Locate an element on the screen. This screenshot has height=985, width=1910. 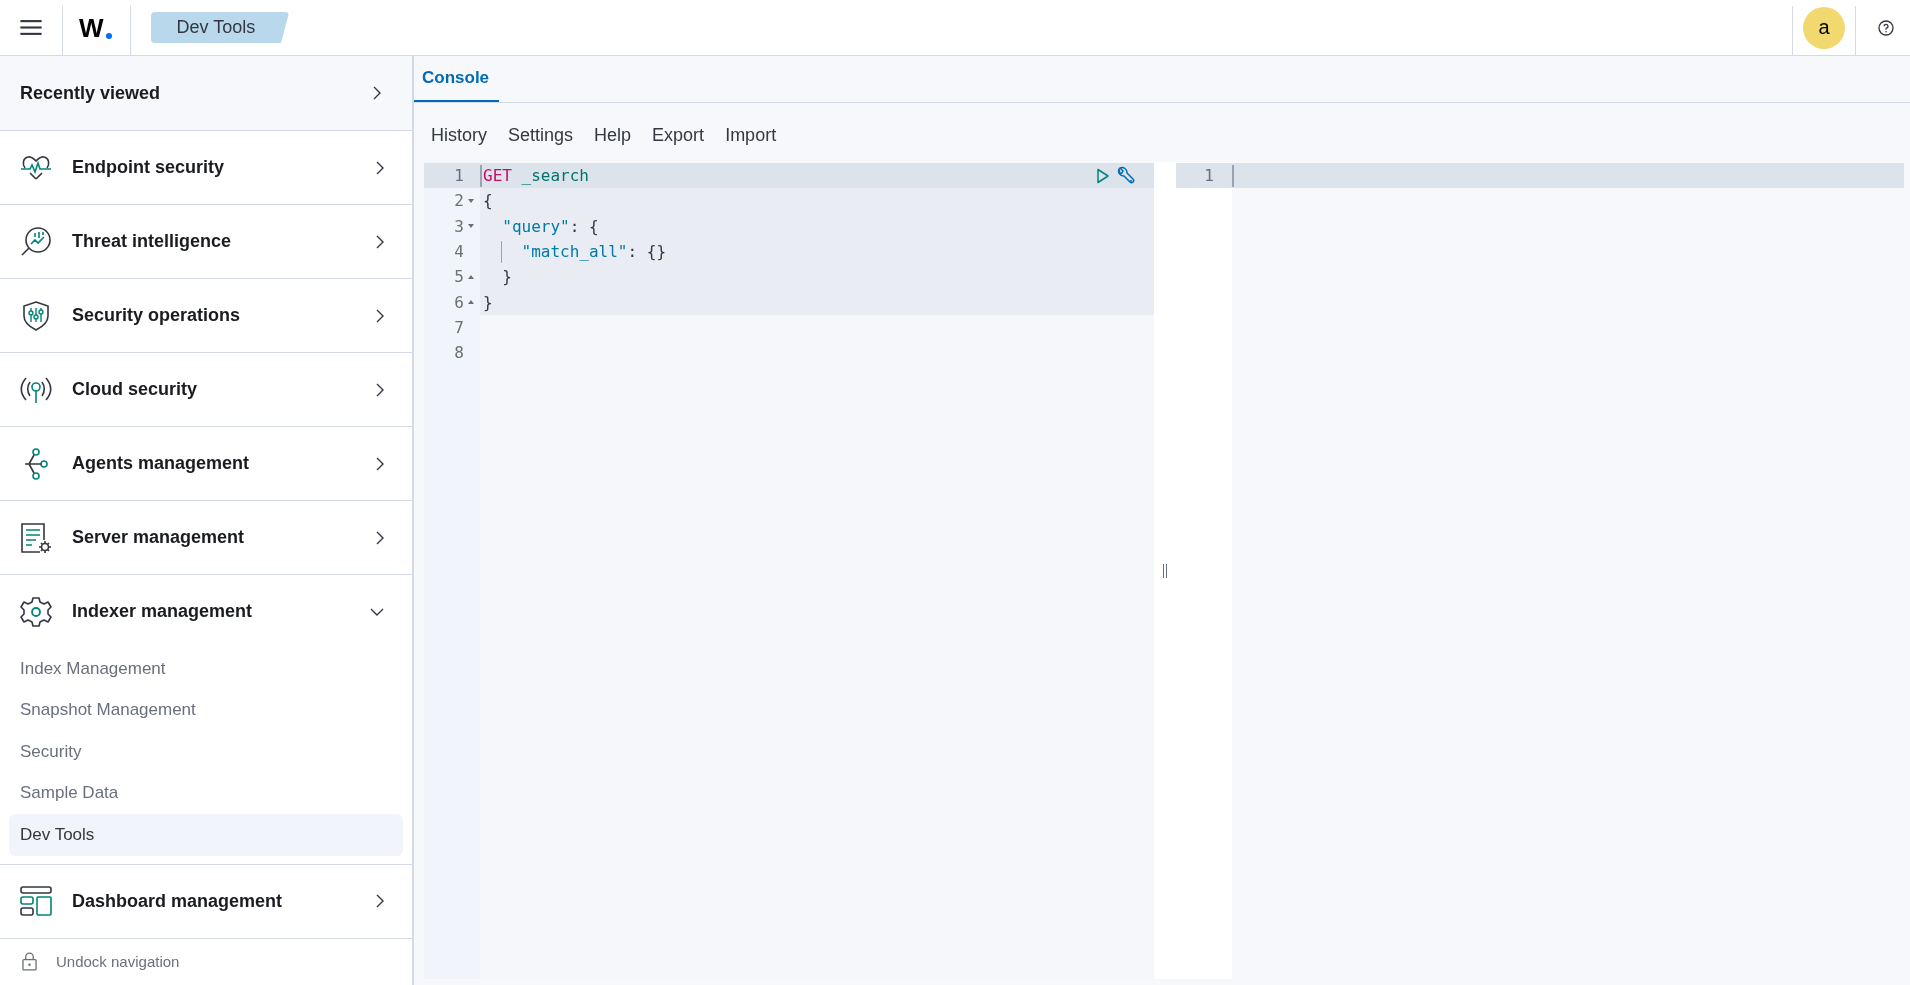
nav-sub-item: Sample Data is located at coordinates (206, 793).